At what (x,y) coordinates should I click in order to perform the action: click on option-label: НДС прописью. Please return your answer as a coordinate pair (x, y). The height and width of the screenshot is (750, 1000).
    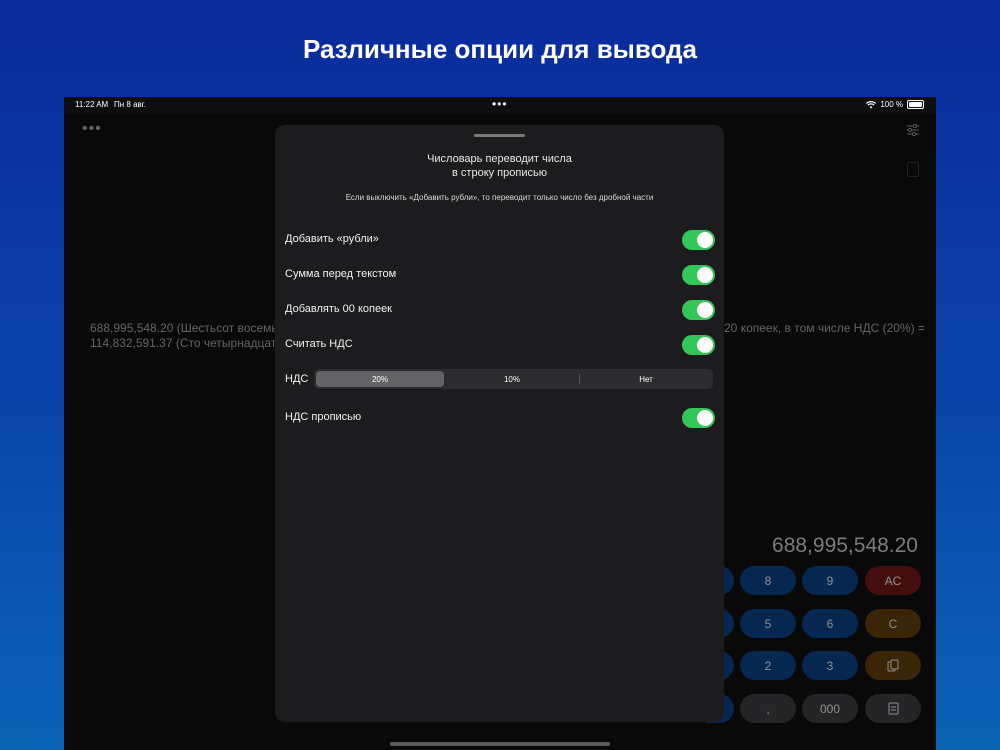
    Looking at the image, I should click on (323, 417).